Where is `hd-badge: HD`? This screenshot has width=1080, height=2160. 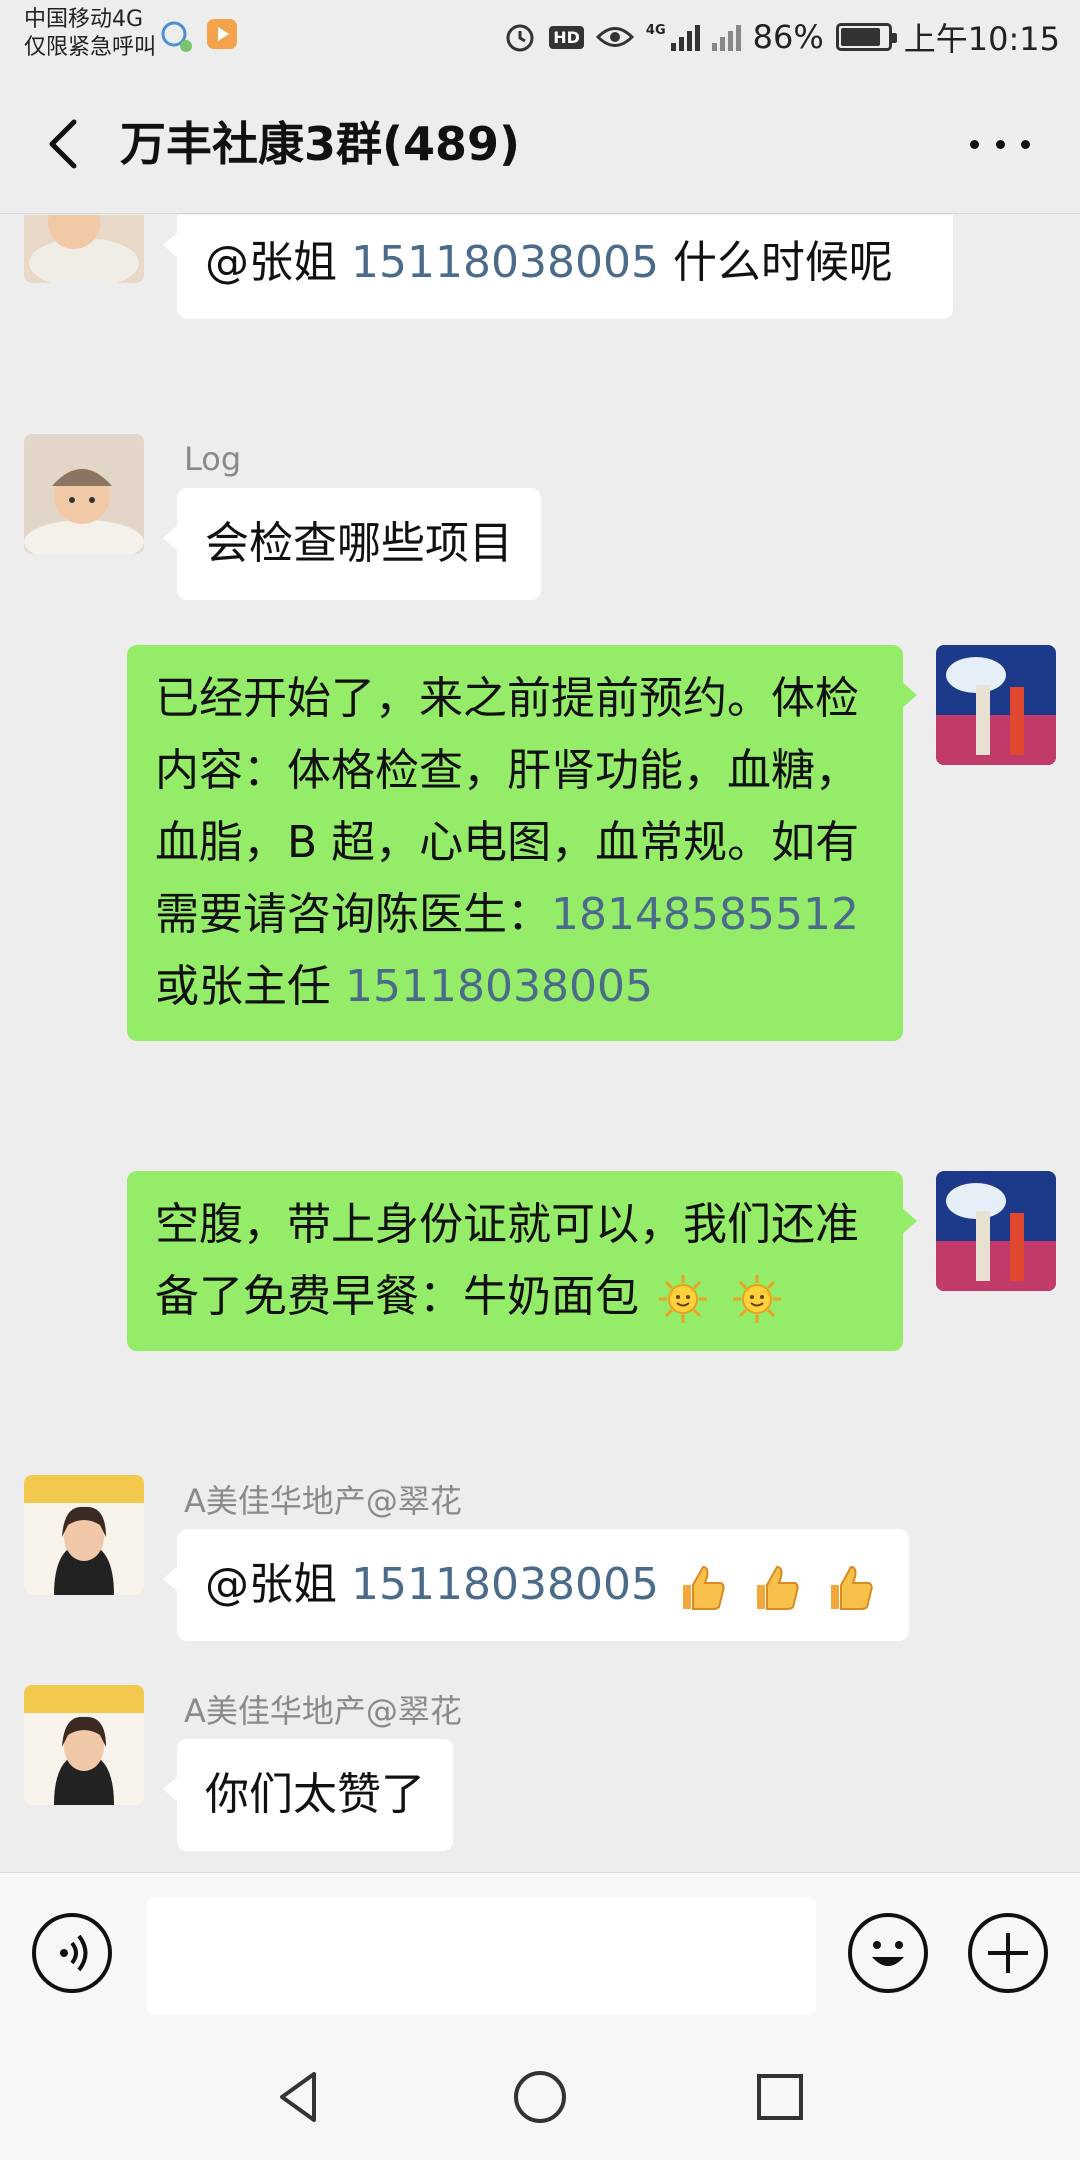 hd-badge: HD is located at coordinates (566, 37).